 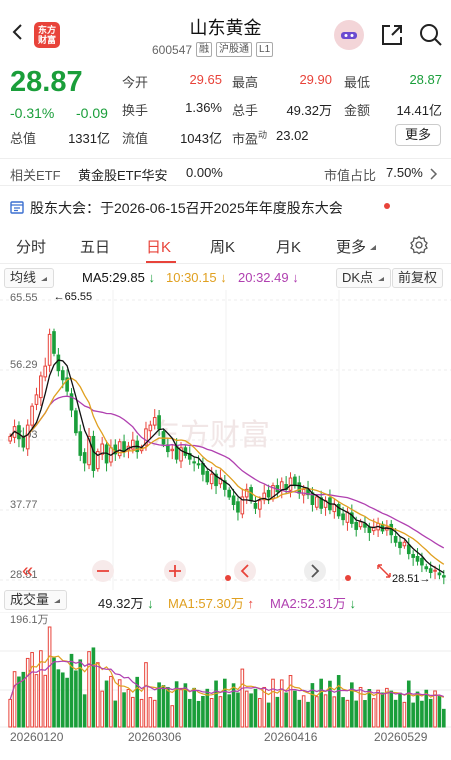 What do you see at coordinates (24, 505) in the screenshot?
I see `y-tick-label: 37.77` at bounding box center [24, 505].